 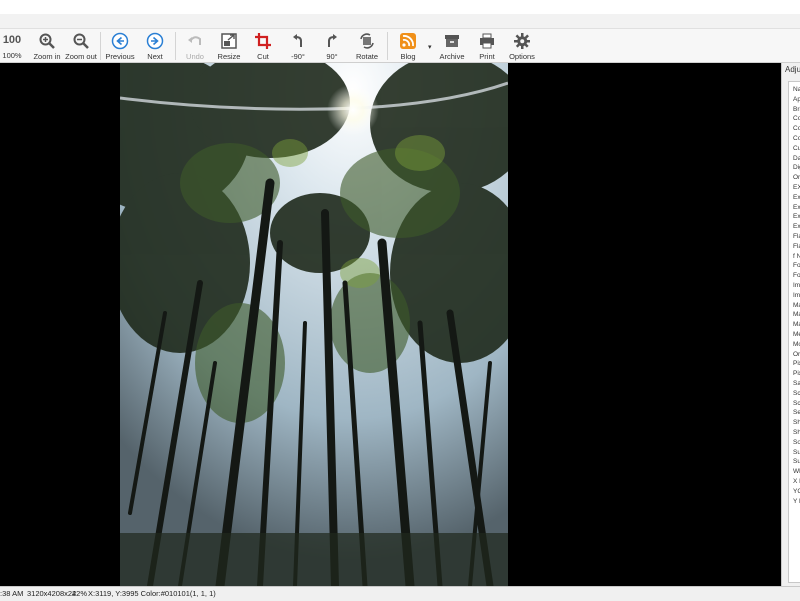 What do you see at coordinates (80, 593) in the screenshot?
I see `status-zoom: 22%` at bounding box center [80, 593].